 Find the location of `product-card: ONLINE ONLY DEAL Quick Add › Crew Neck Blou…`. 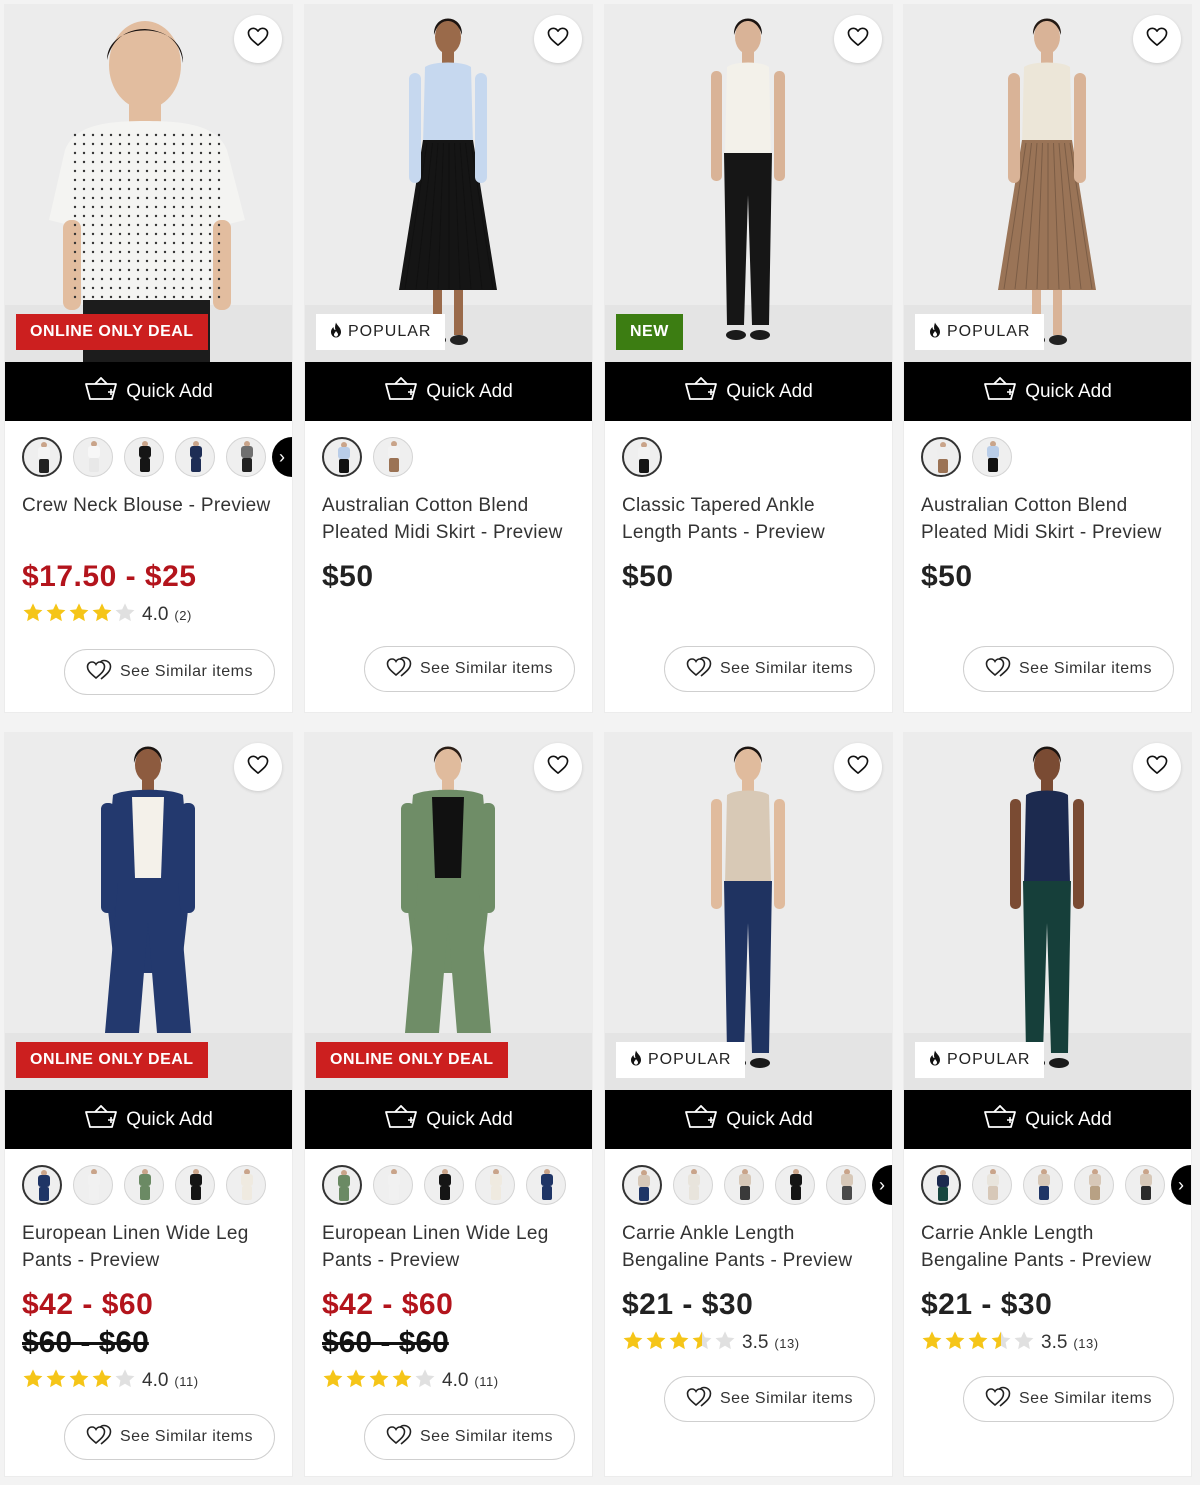

product-card: ONLINE ONLY DEAL Quick Add › Crew Neck Blou… is located at coordinates (148, 358).